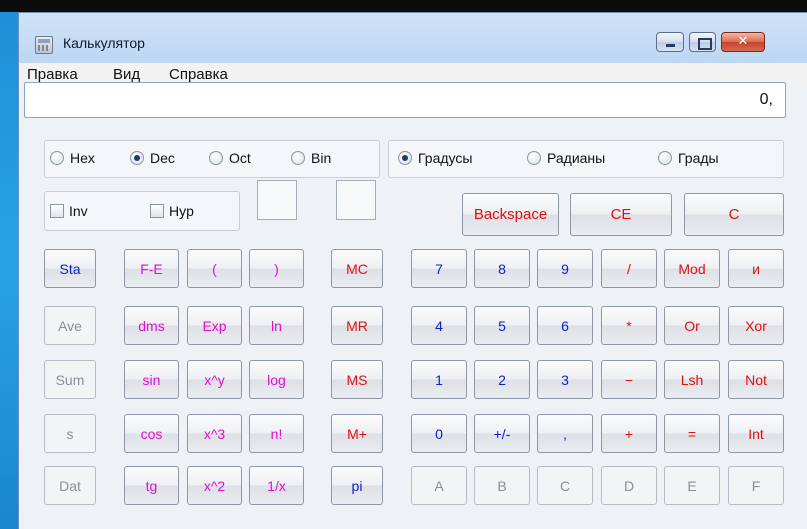 This screenshot has height=529, width=807. What do you see at coordinates (44, 45) in the screenshot?
I see `calculator-icon` at bounding box center [44, 45].